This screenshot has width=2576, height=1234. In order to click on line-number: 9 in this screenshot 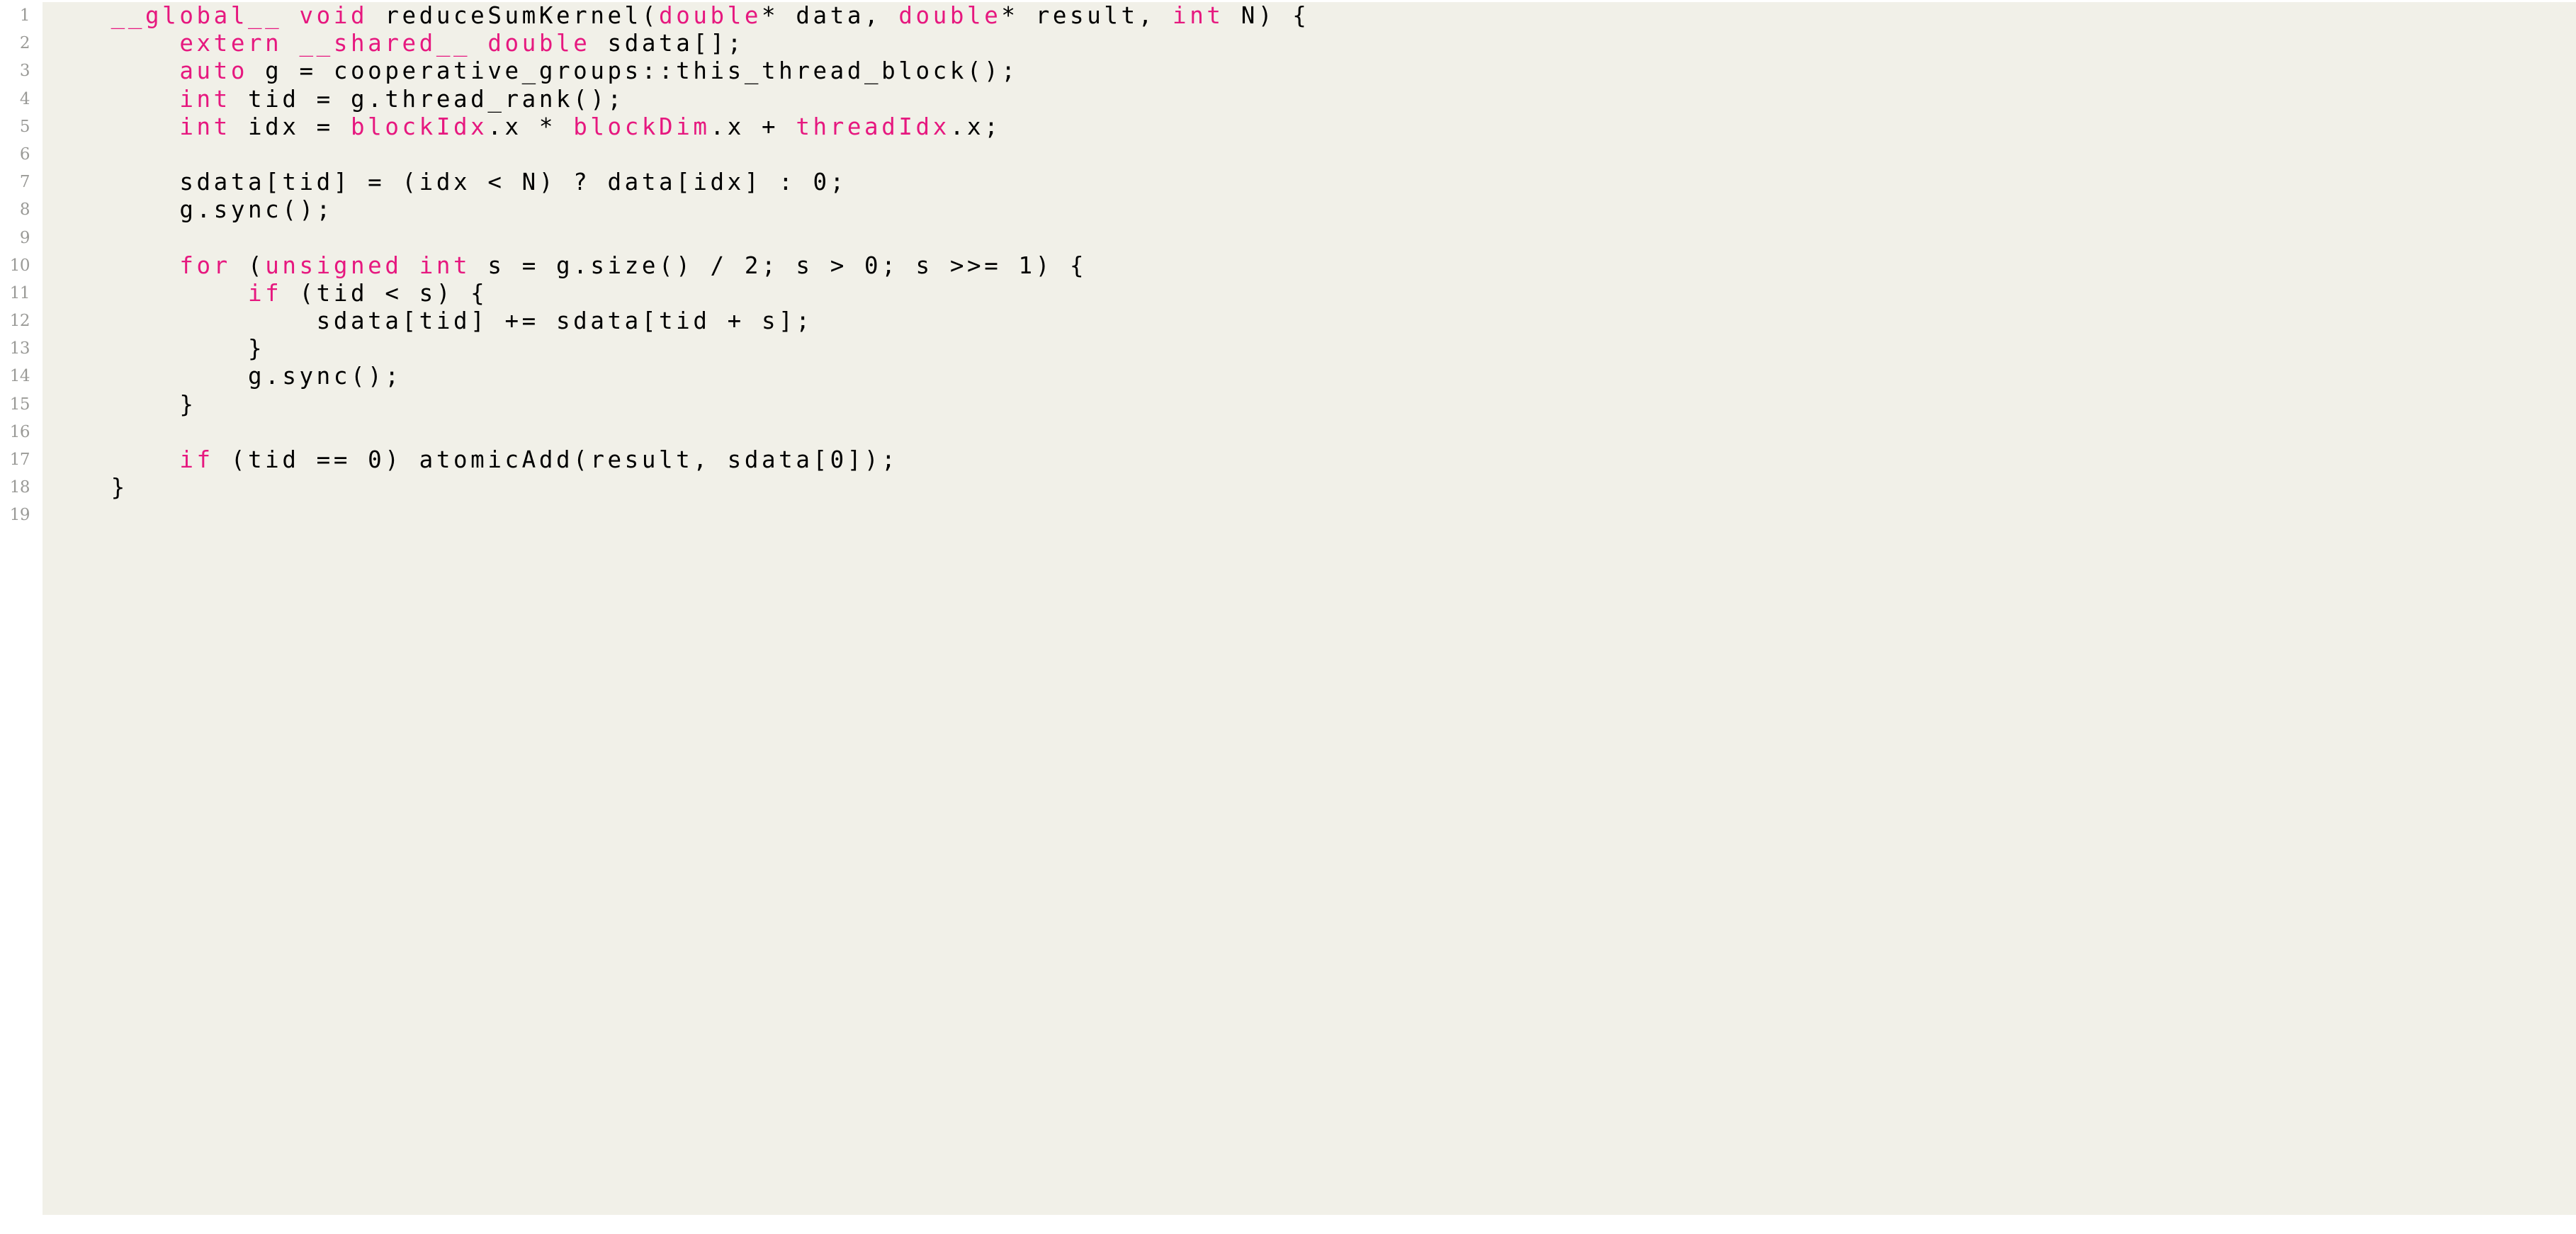, I will do `click(24, 238)`.